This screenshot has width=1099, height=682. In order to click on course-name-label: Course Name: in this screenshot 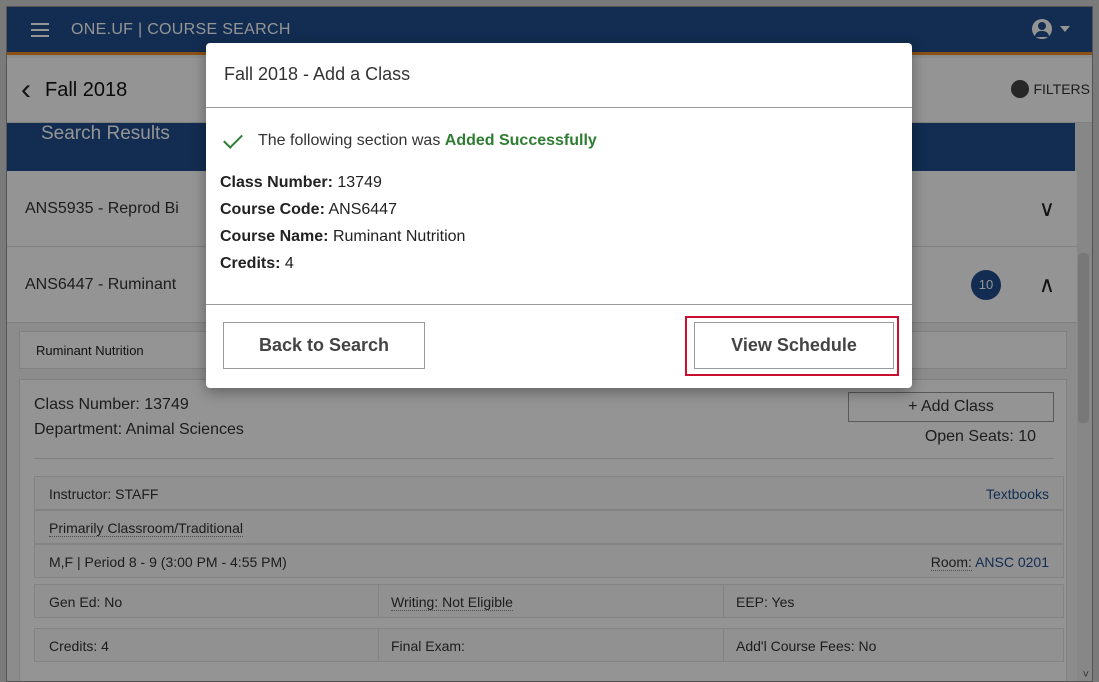, I will do `click(274, 236)`.